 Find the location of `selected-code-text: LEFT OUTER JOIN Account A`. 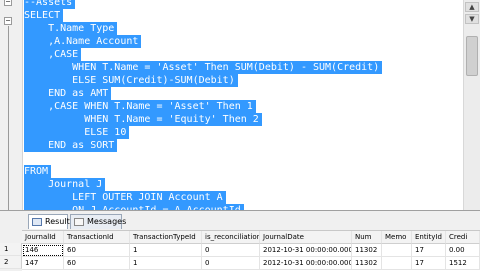

selected-code-text: LEFT OUTER JOIN Account A is located at coordinates (125, 197).